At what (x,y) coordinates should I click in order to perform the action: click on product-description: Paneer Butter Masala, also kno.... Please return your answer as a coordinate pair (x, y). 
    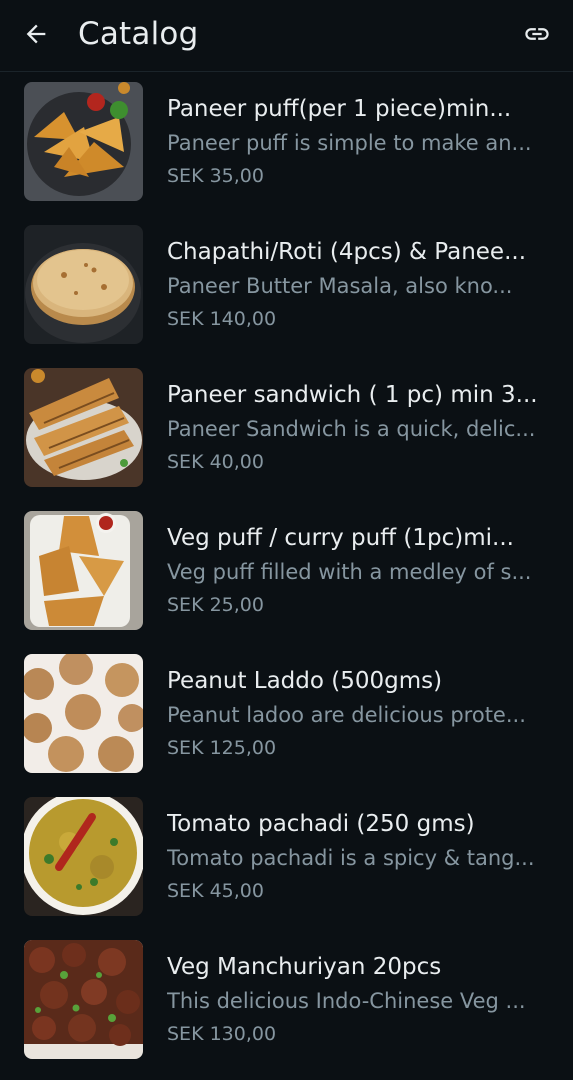
    Looking at the image, I should click on (340, 286).